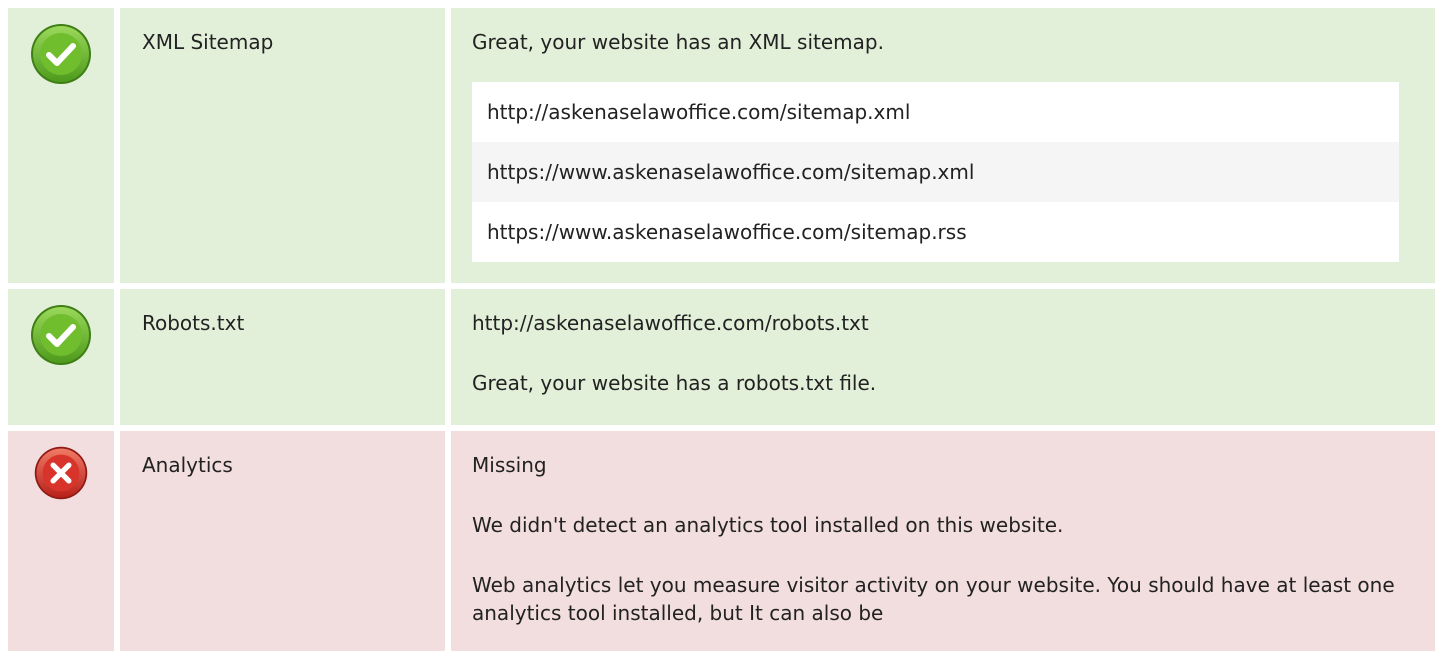 Image resolution: width=1435 pixels, height=657 pixels. Describe the element at coordinates (509, 465) in the screenshot. I see `analytics-status: Missing` at that location.